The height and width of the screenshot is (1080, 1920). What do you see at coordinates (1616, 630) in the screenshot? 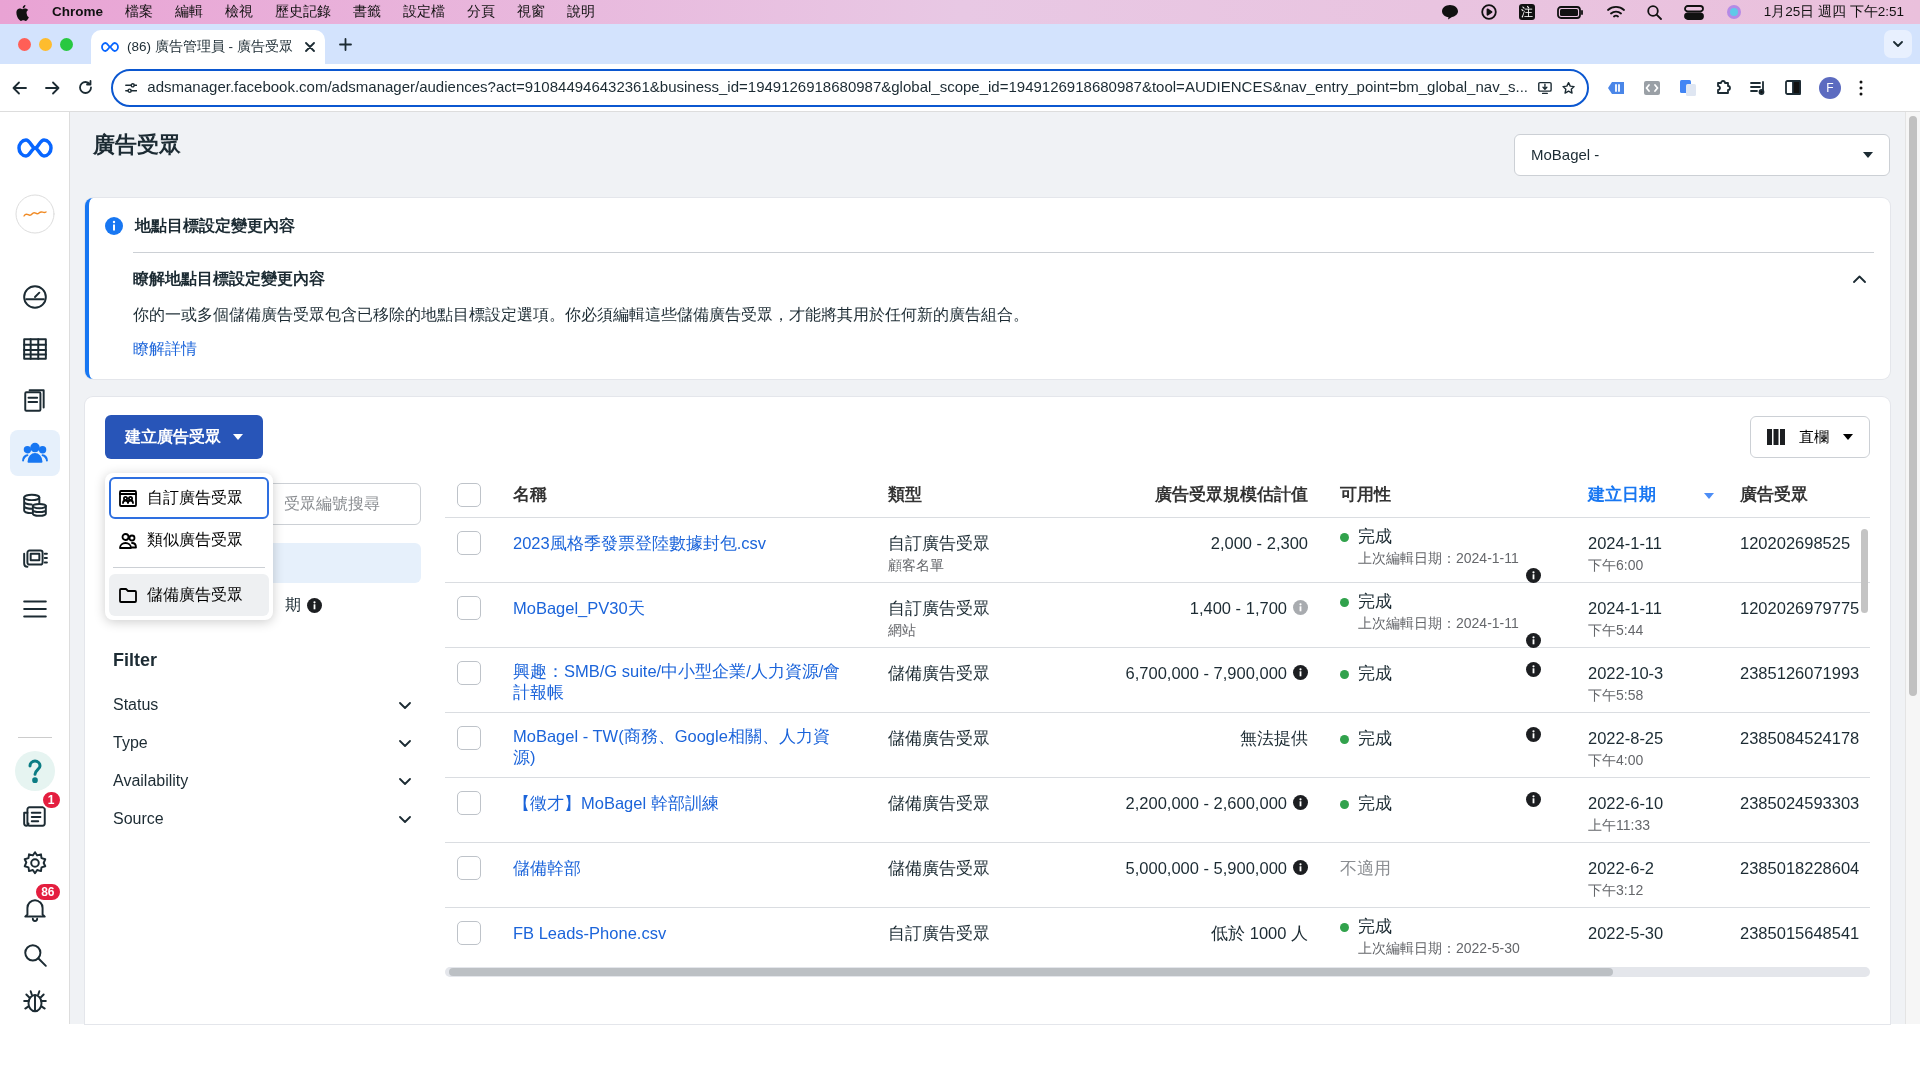
I see `created-time: 下午5:44` at bounding box center [1616, 630].